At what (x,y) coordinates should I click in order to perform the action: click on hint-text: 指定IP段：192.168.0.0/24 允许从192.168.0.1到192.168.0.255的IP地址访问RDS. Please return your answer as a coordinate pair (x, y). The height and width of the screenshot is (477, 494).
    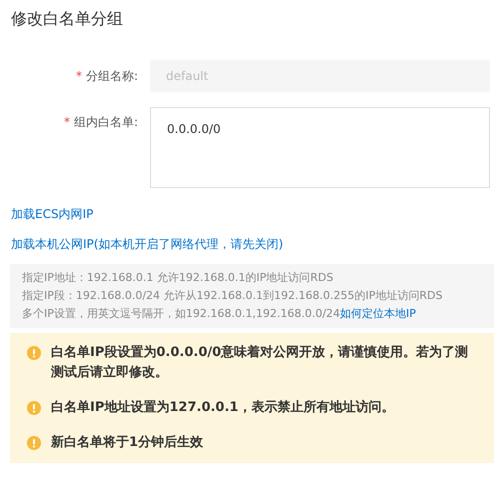
    Looking at the image, I should click on (233, 296).